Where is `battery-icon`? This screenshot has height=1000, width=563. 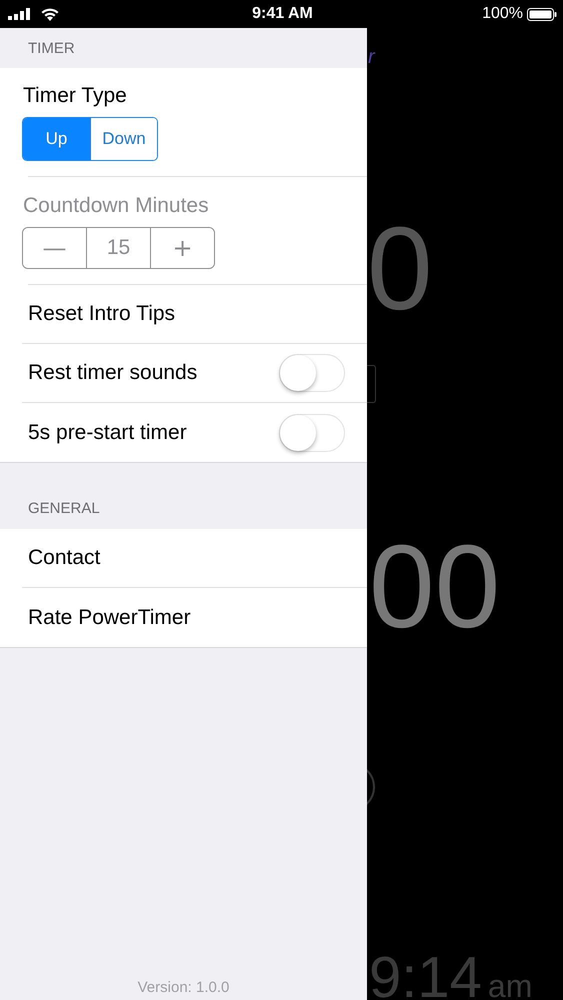
battery-icon is located at coordinates (541, 14).